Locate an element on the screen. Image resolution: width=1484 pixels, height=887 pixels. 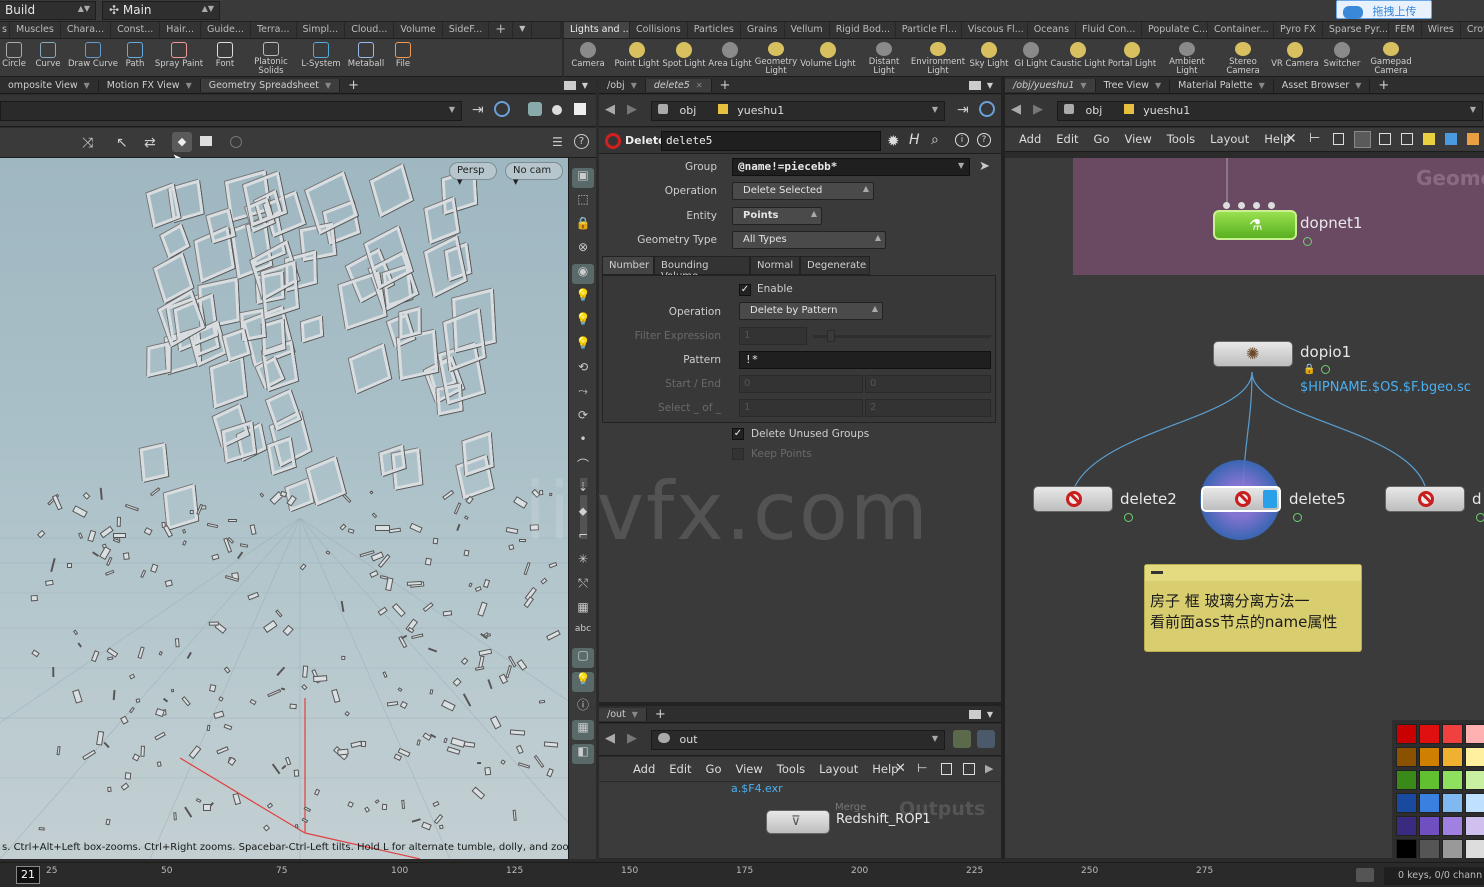
menu-tools: Tools is located at coordinates (791, 769).